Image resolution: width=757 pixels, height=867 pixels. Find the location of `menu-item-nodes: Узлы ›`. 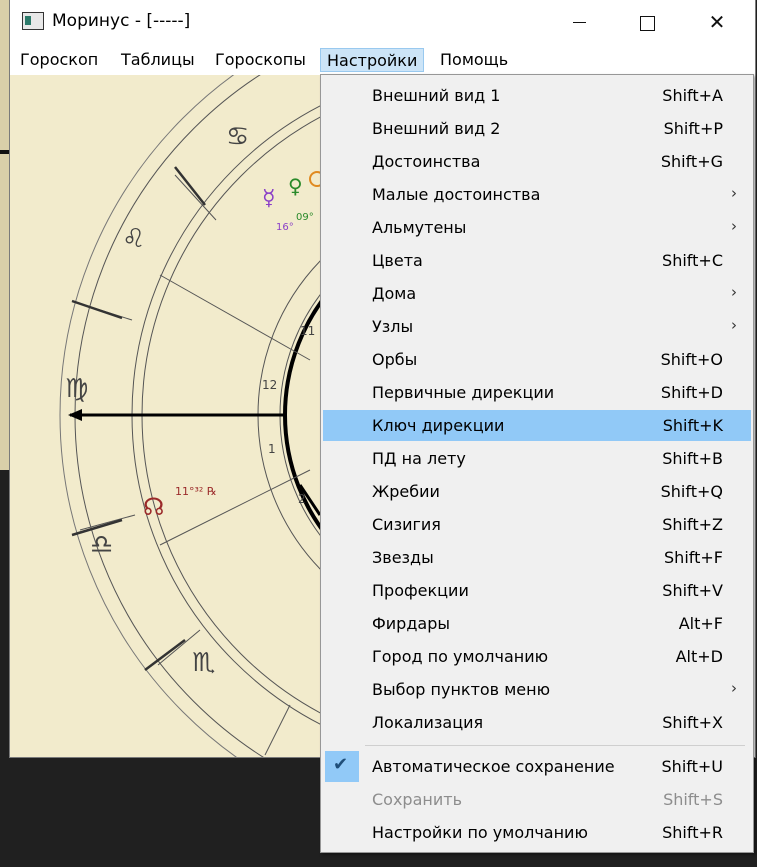

menu-item-nodes: Узлы › is located at coordinates (537, 326).